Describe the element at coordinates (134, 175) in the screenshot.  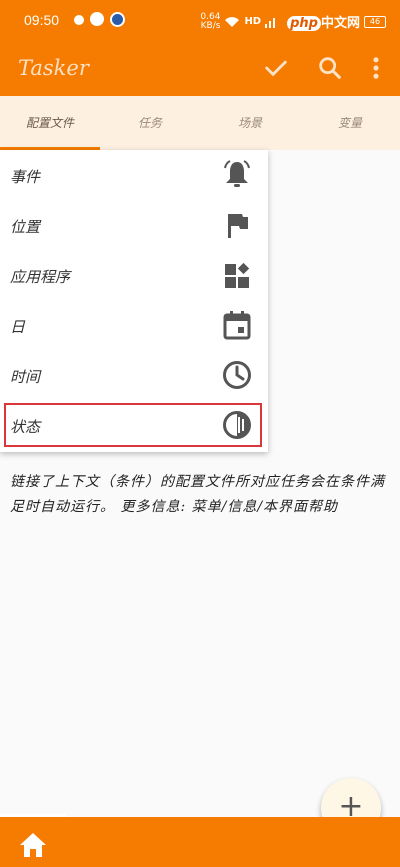
I see `menu-item-event: 事件` at that location.